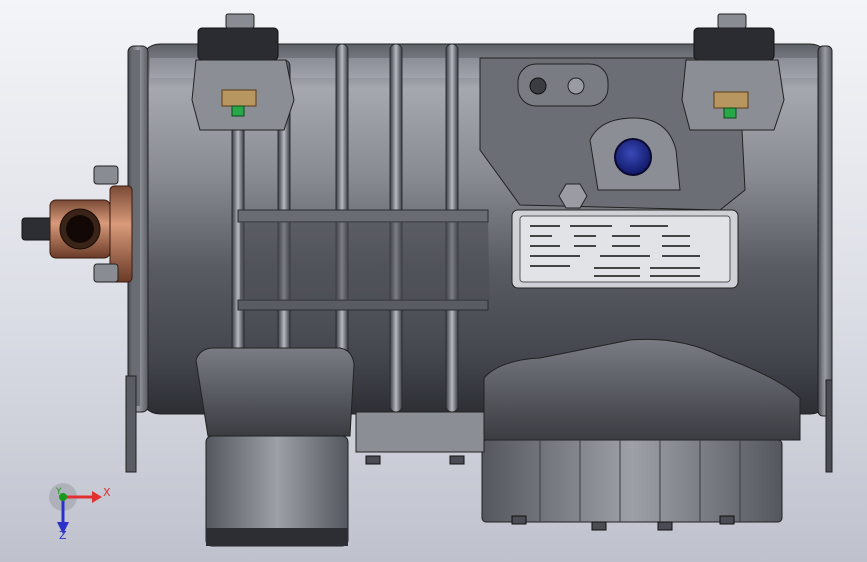  What do you see at coordinates (59, 492) in the screenshot?
I see `triad-y-label: Y` at bounding box center [59, 492].